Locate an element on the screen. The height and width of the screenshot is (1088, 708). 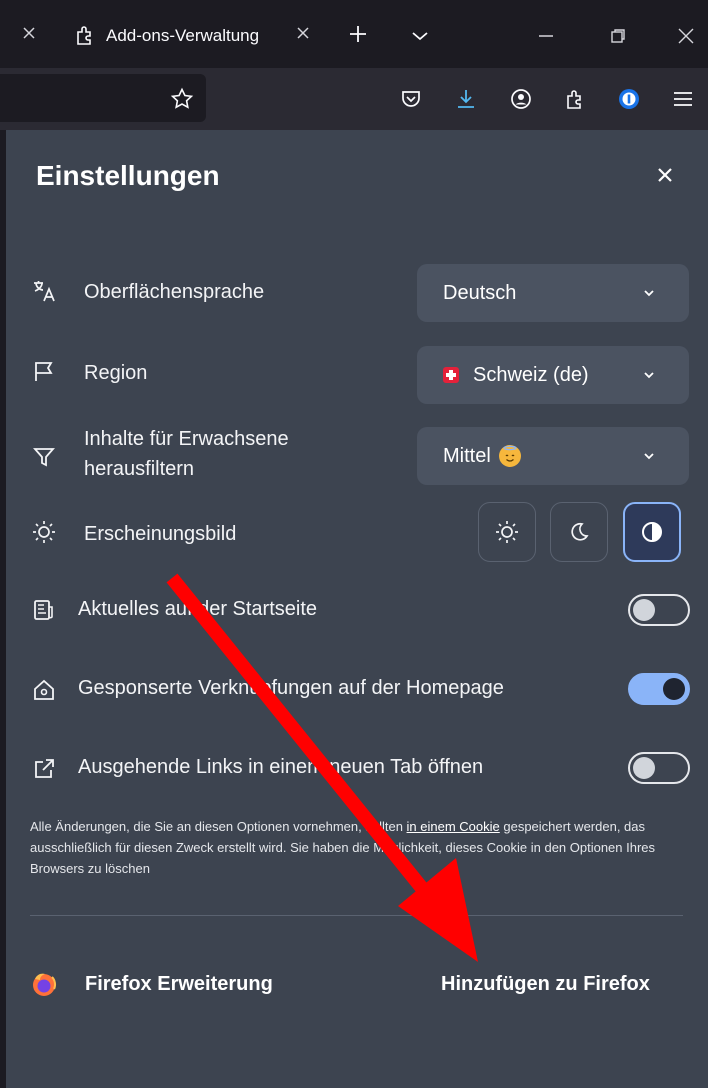
region-value: Schweiz (de) is located at coordinates (531, 374).